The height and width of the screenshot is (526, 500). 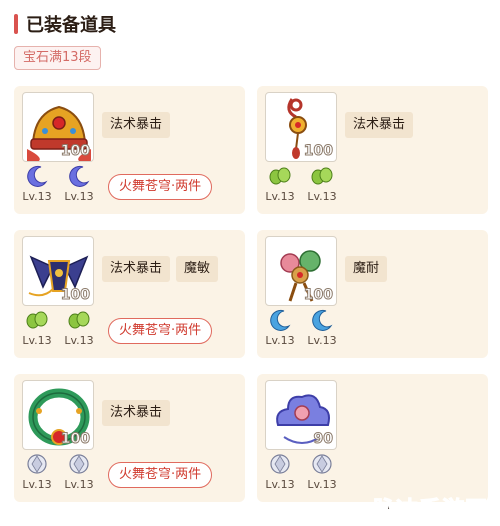 I want to click on equipment-card-3: 100 法术暴击 魔敏 Lv.13 Lv.13 火舞苍穹·两件, so click(x=129, y=294).